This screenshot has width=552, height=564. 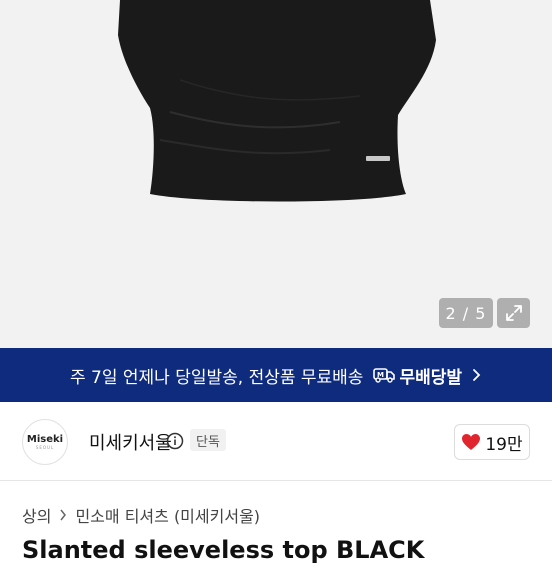 What do you see at coordinates (276, 441) in the screenshot?
I see `brand-row: Miseki SEOUL 미세키서울 단독 19만` at bounding box center [276, 441].